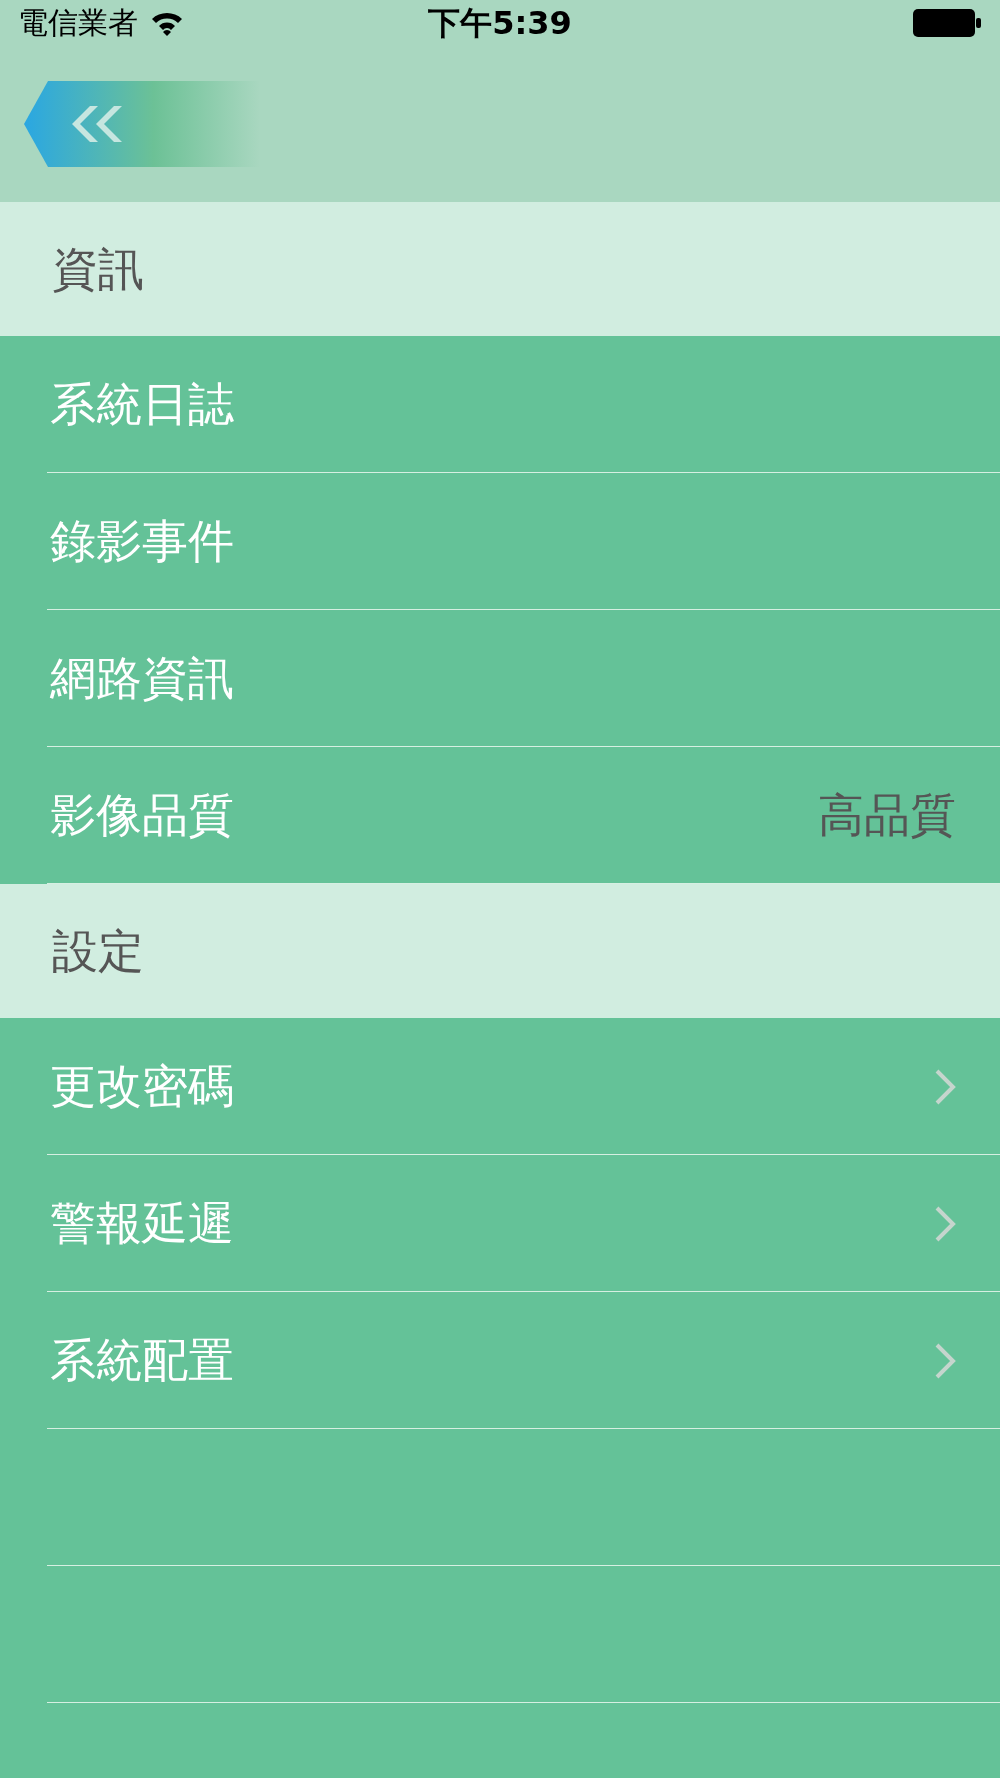  Describe the element at coordinates (500, 269) in the screenshot. I see `section-header: 資訊` at that location.